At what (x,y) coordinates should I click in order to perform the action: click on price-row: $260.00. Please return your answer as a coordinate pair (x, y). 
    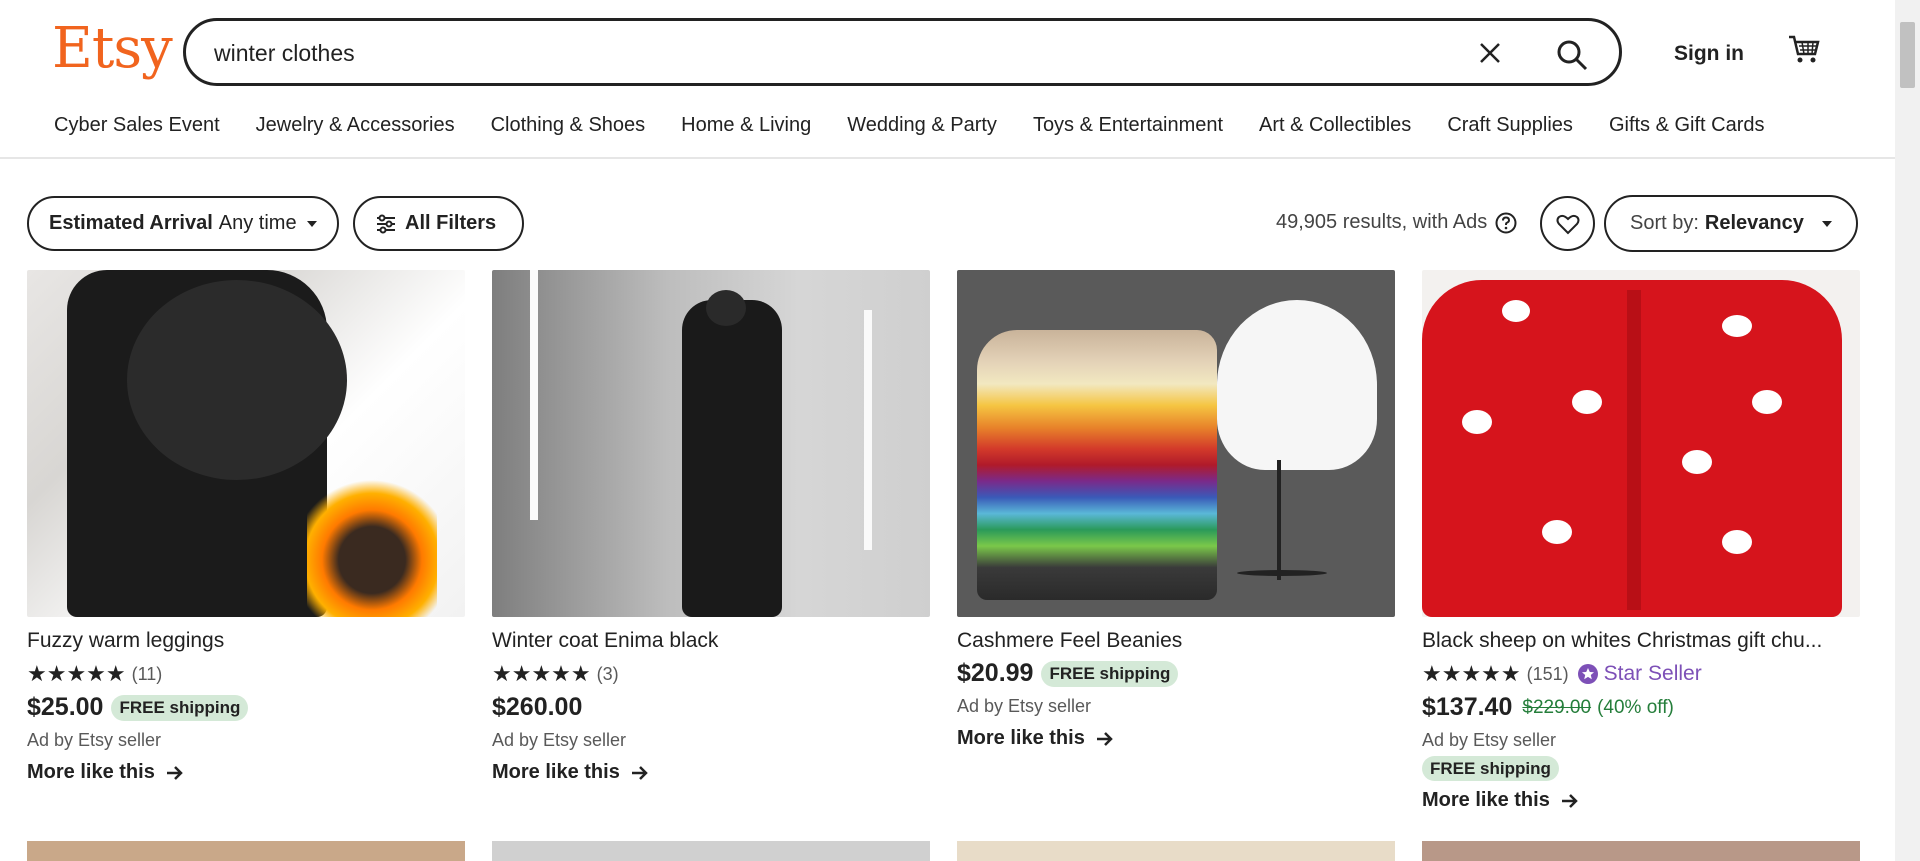
    Looking at the image, I should click on (711, 707).